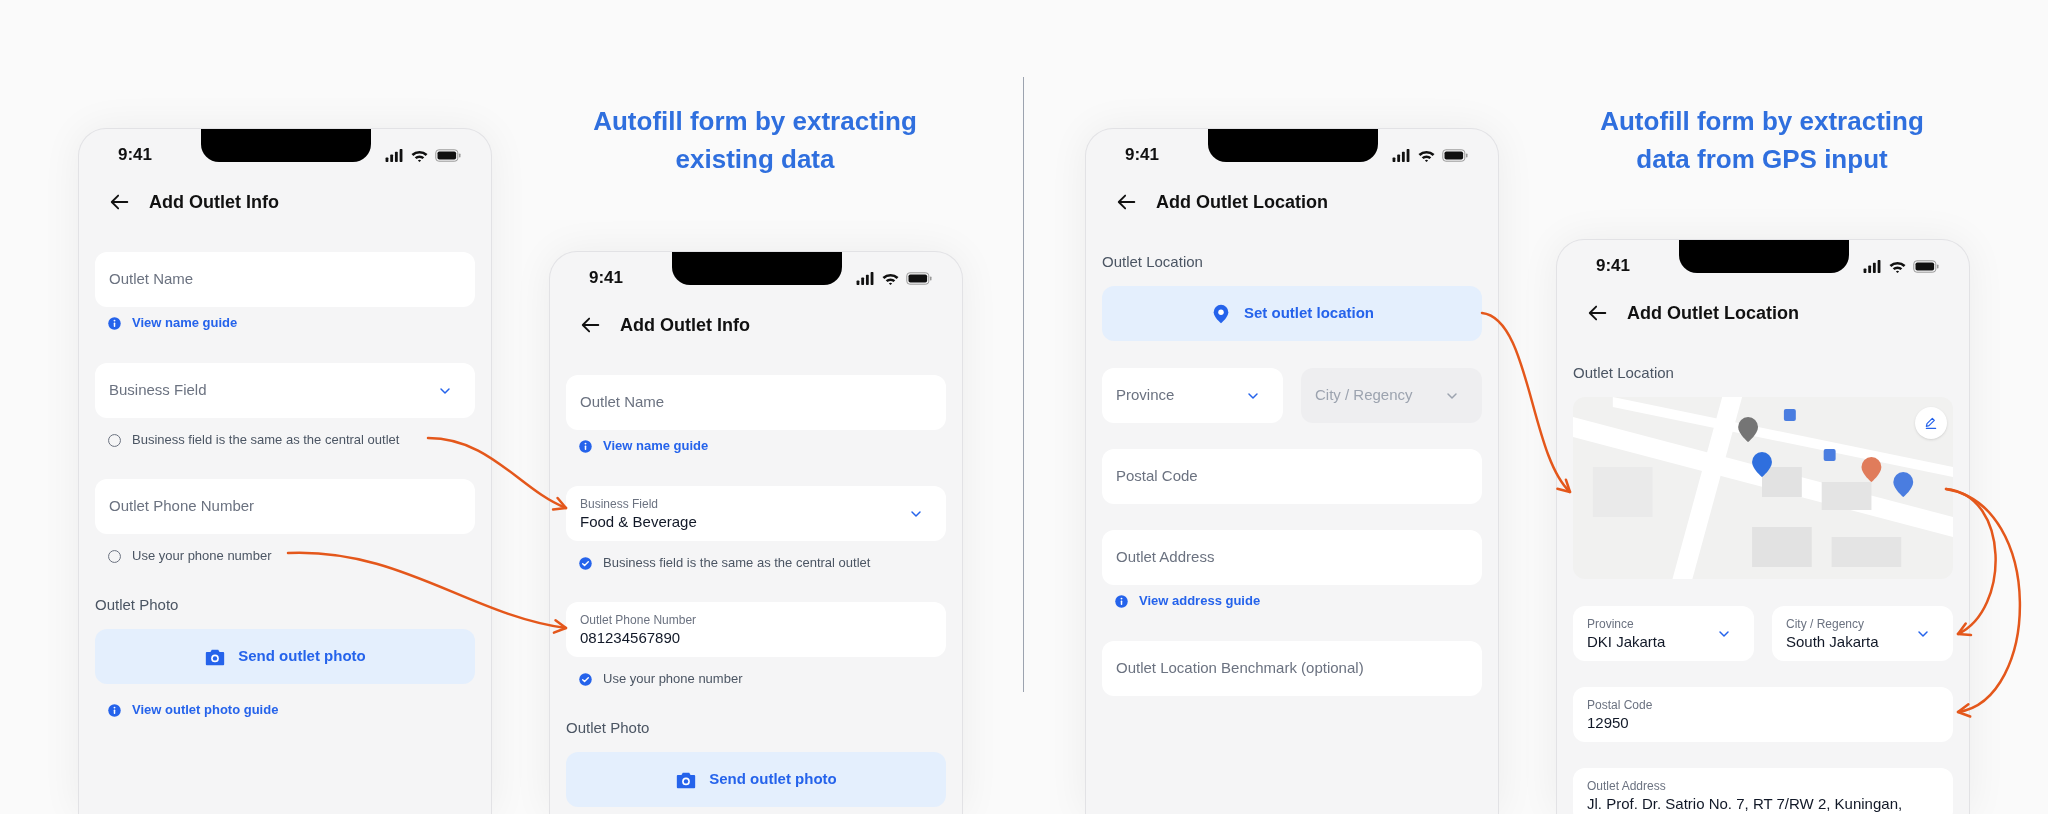 This screenshot has width=2048, height=814. Describe the element at coordinates (1364, 395) in the screenshot. I see `placeholder-text: City / Regency` at that location.